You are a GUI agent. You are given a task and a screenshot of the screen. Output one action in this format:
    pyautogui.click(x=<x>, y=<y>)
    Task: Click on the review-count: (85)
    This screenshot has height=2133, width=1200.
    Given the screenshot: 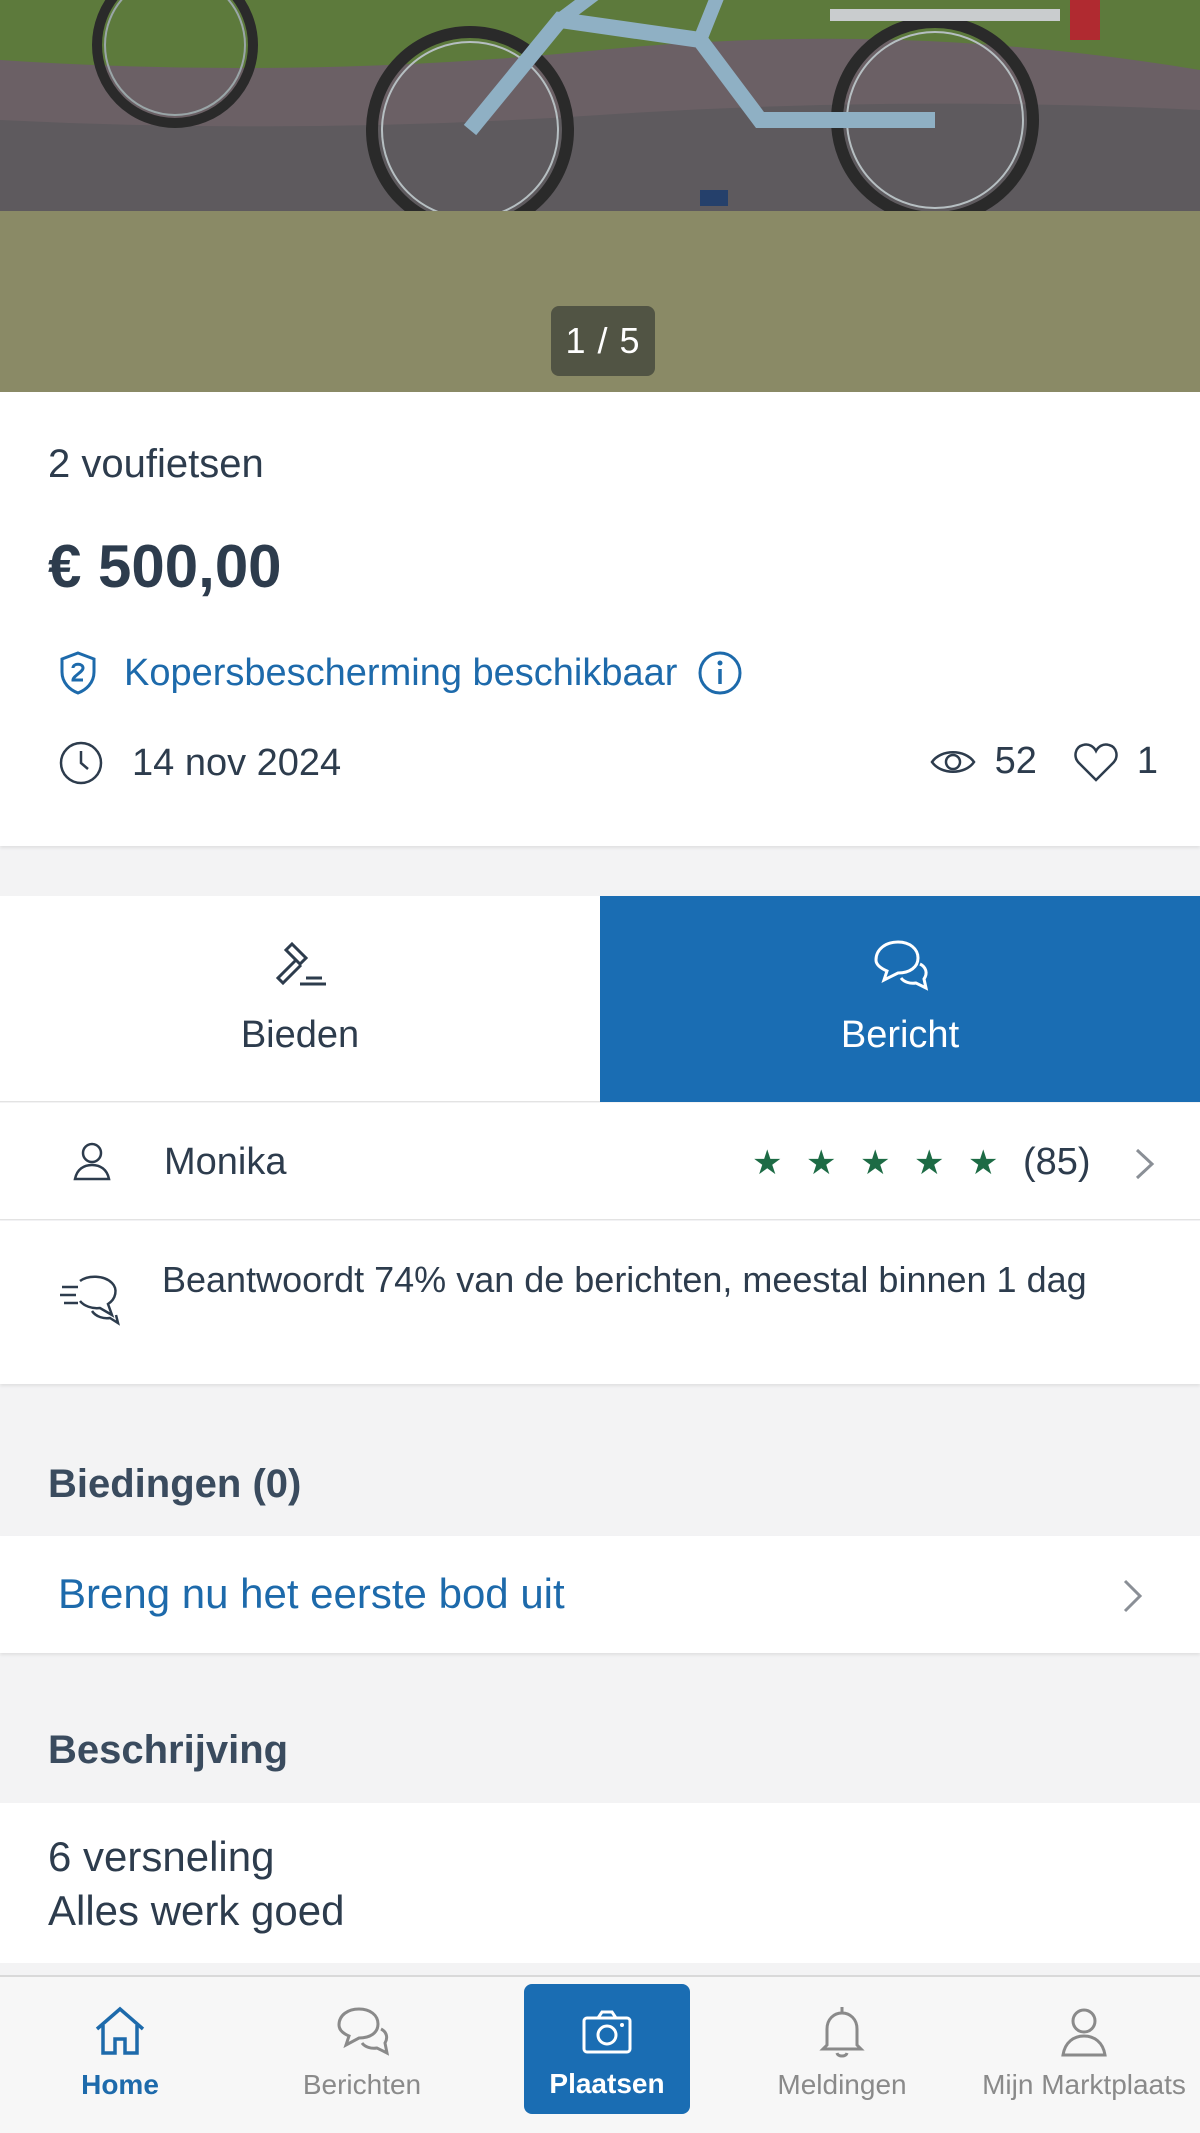 What is the action you would take?
    pyautogui.click(x=1057, y=1162)
    